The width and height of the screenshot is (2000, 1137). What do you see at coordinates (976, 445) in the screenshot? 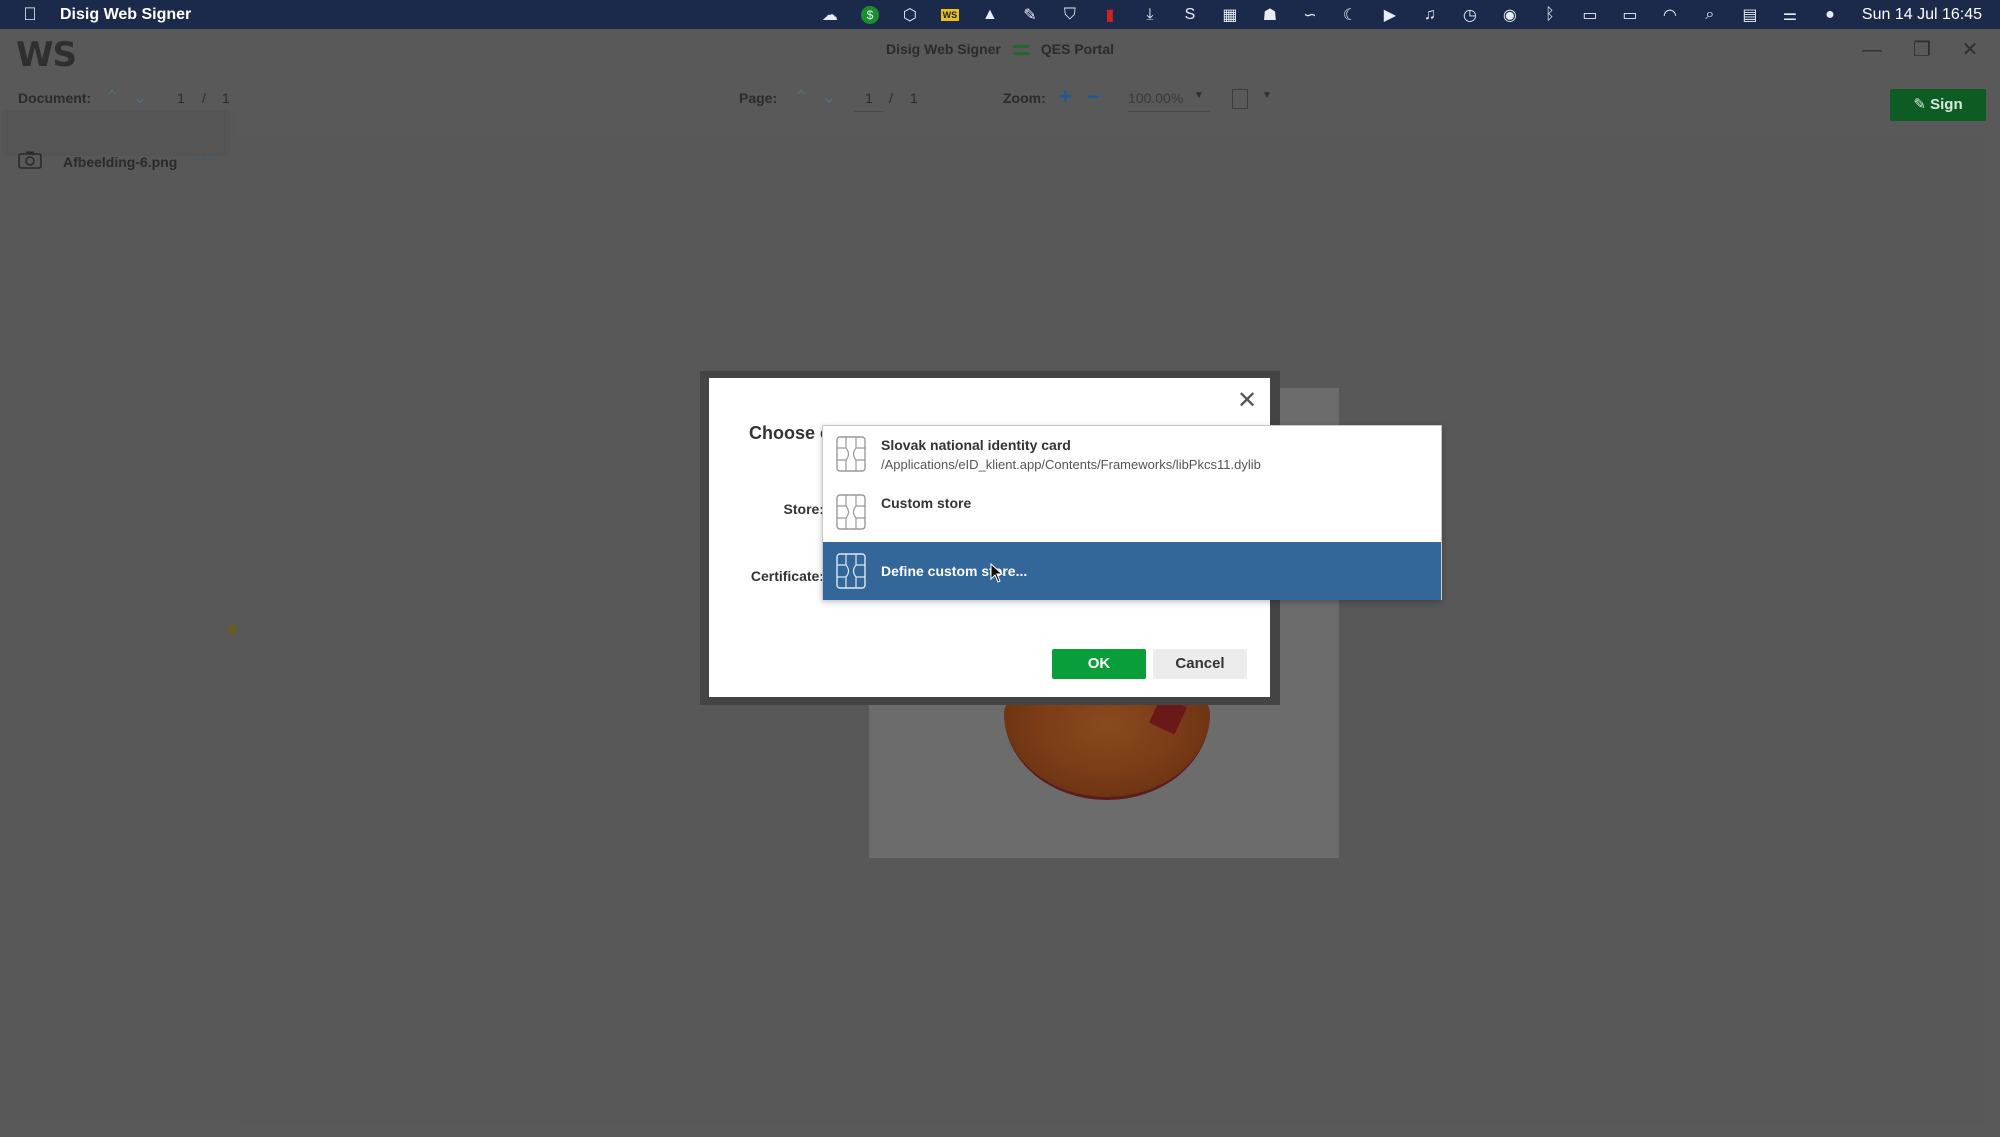
I see `store-option-name: Slovak national identity card` at bounding box center [976, 445].